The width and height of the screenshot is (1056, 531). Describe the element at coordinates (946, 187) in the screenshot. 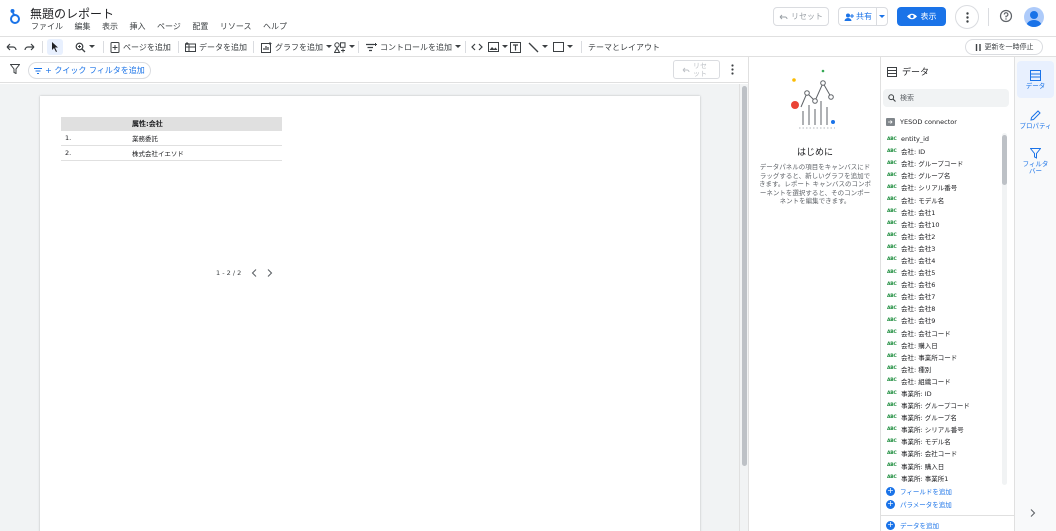

I see `field-item: ABC 会社: シリアル番号` at that location.